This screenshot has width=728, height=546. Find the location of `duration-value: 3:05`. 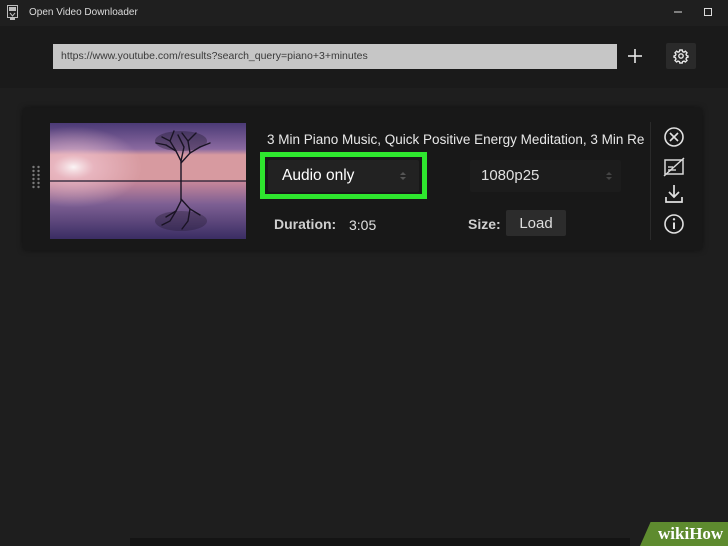

duration-value: 3:05 is located at coordinates (363, 225).